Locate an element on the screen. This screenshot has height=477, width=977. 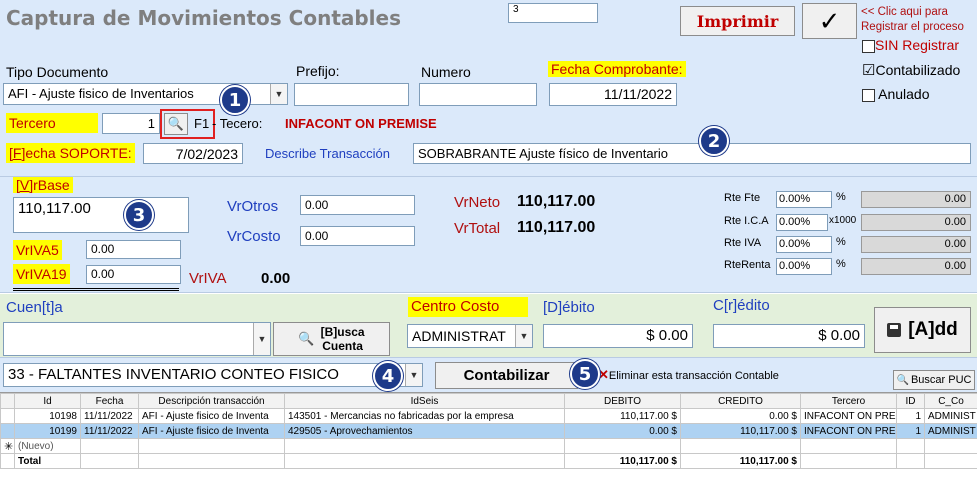
fecha-comprobante-input: 11/11/2022 is located at coordinates (613, 94).